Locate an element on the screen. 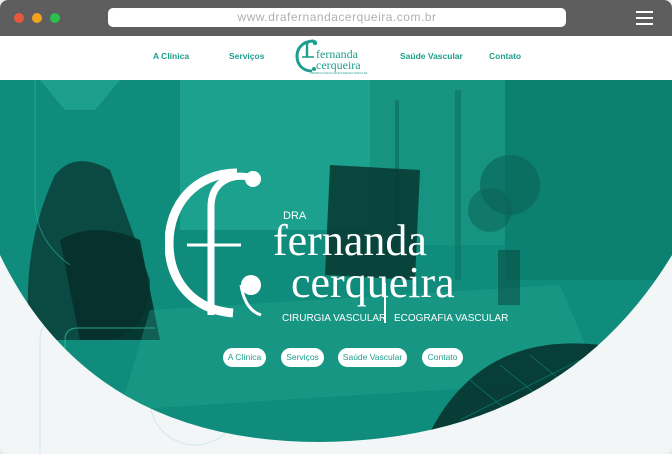 The width and height of the screenshot is (672, 454). header-logo-last-name: cerqueira is located at coordinates (338, 65).